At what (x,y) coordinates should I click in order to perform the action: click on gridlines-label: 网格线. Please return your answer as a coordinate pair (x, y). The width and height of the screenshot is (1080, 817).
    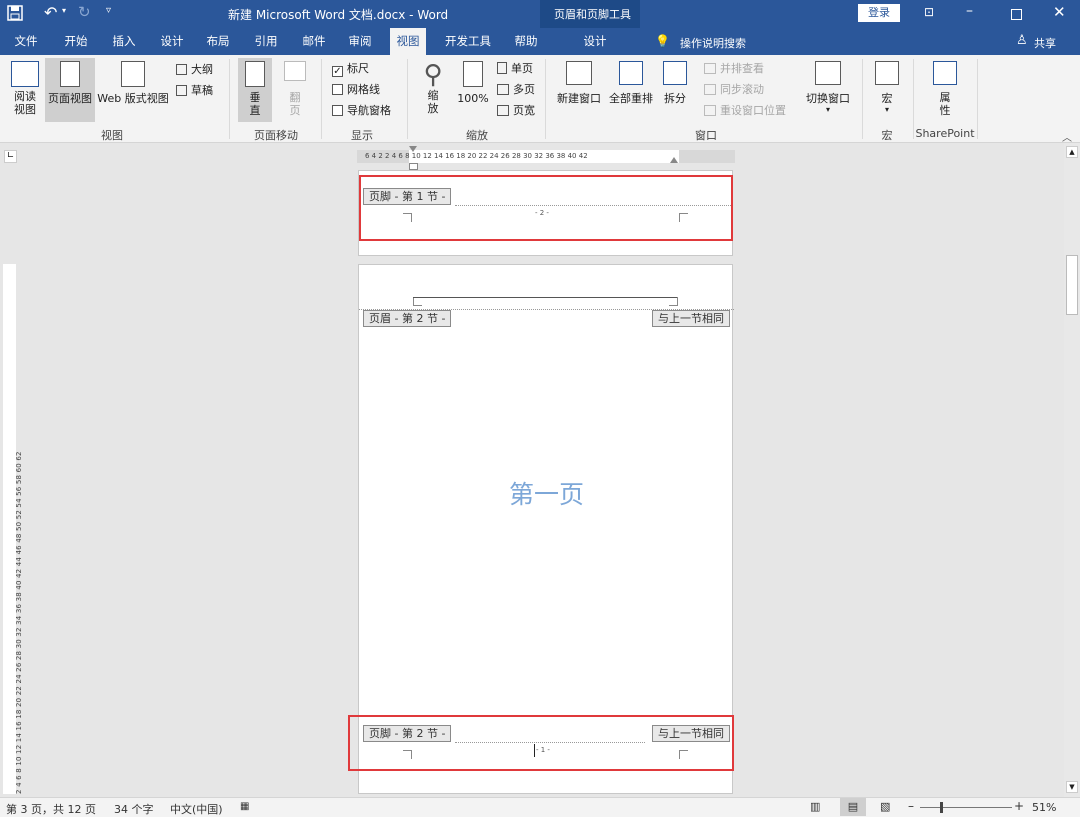
    Looking at the image, I should click on (363, 89).